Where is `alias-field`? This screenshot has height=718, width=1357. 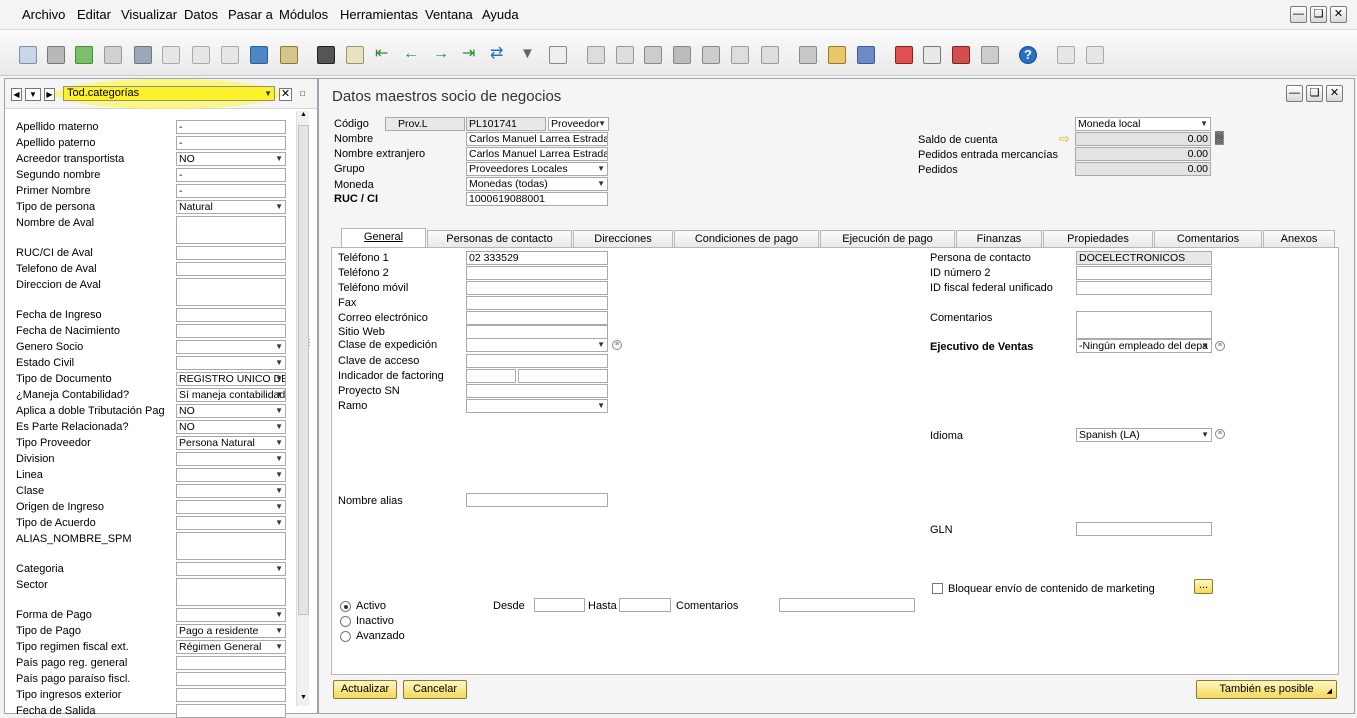 alias-field is located at coordinates (537, 500).